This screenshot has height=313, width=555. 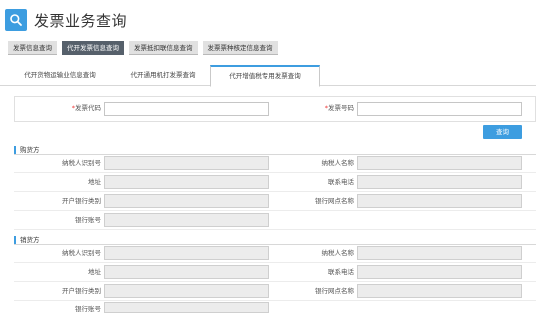 I want to click on buyer-bank-branch-label: 银行网点名称, so click(x=334, y=201).